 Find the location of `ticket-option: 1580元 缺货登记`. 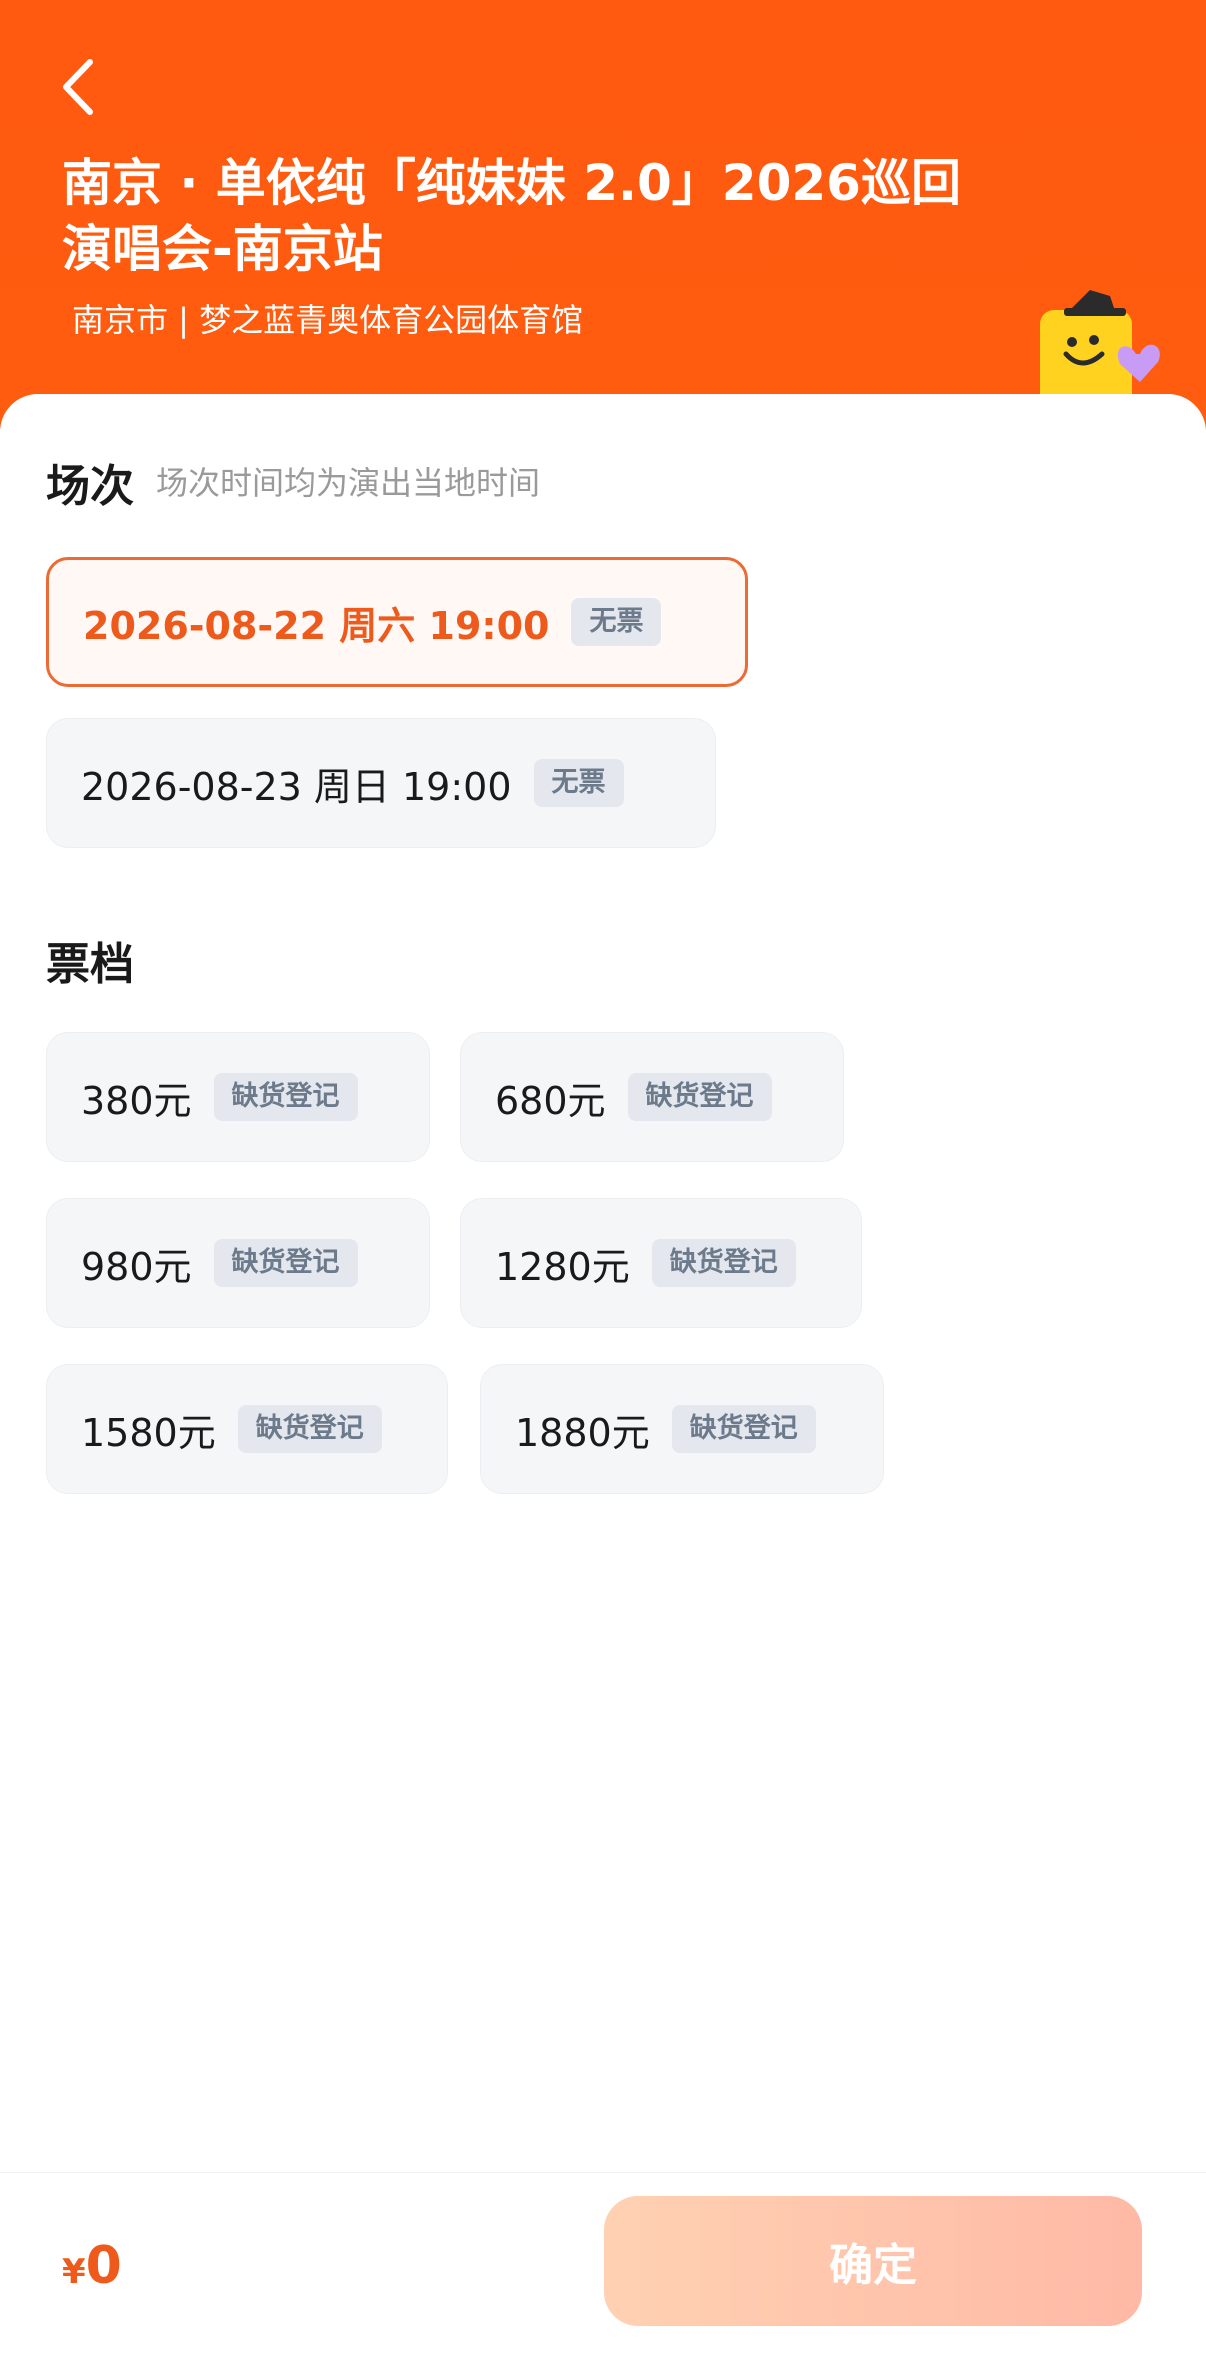

ticket-option: 1580元 缺货登记 is located at coordinates (247, 1429).